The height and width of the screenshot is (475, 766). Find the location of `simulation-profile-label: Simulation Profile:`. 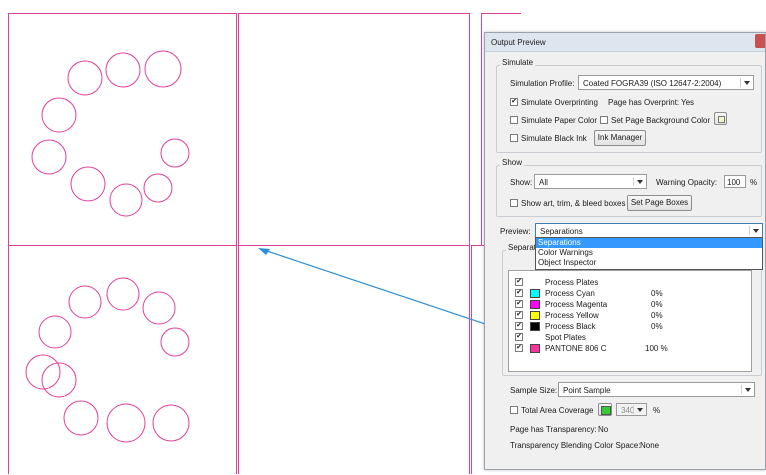

simulation-profile-label: Simulation Profile: is located at coordinates (542, 83).